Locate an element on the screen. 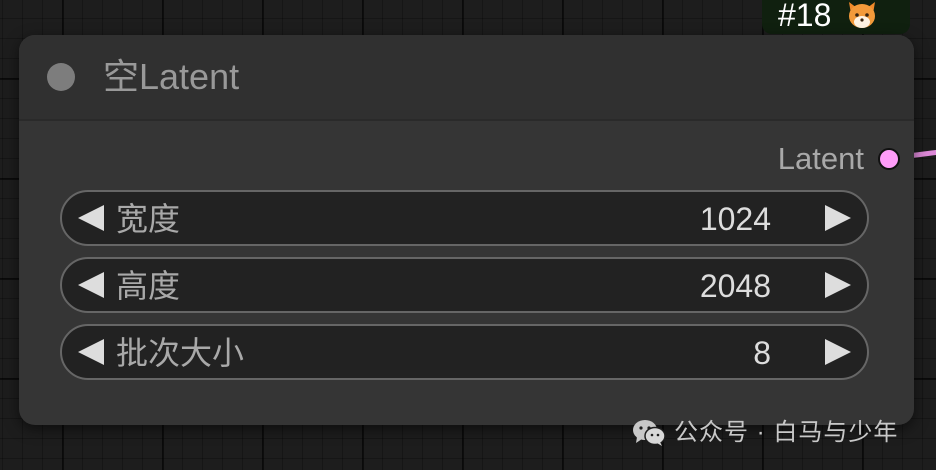 The image size is (936, 470). widget-label: 宽度 is located at coordinates (148, 219).